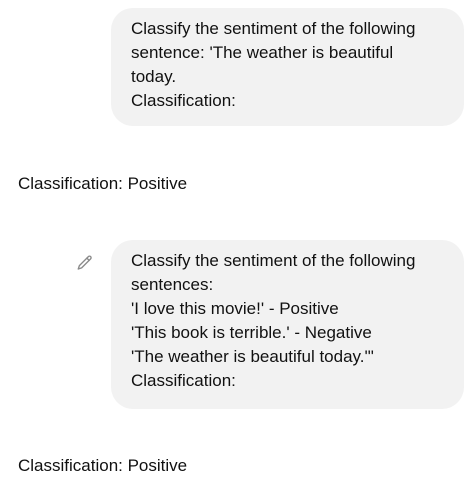 This screenshot has height=482, width=474. What do you see at coordinates (172, 284) in the screenshot?
I see `user-message-line: sentences:` at bounding box center [172, 284].